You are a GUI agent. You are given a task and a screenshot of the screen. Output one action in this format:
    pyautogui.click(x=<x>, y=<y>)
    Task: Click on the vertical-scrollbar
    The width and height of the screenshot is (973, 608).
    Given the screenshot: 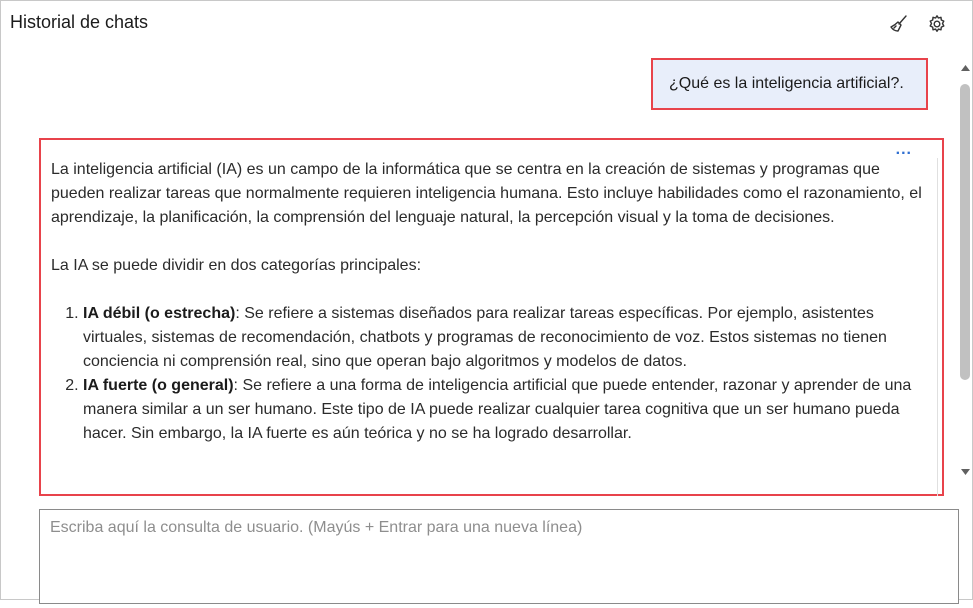 What is the action you would take?
    pyautogui.click(x=965, y=272)
    